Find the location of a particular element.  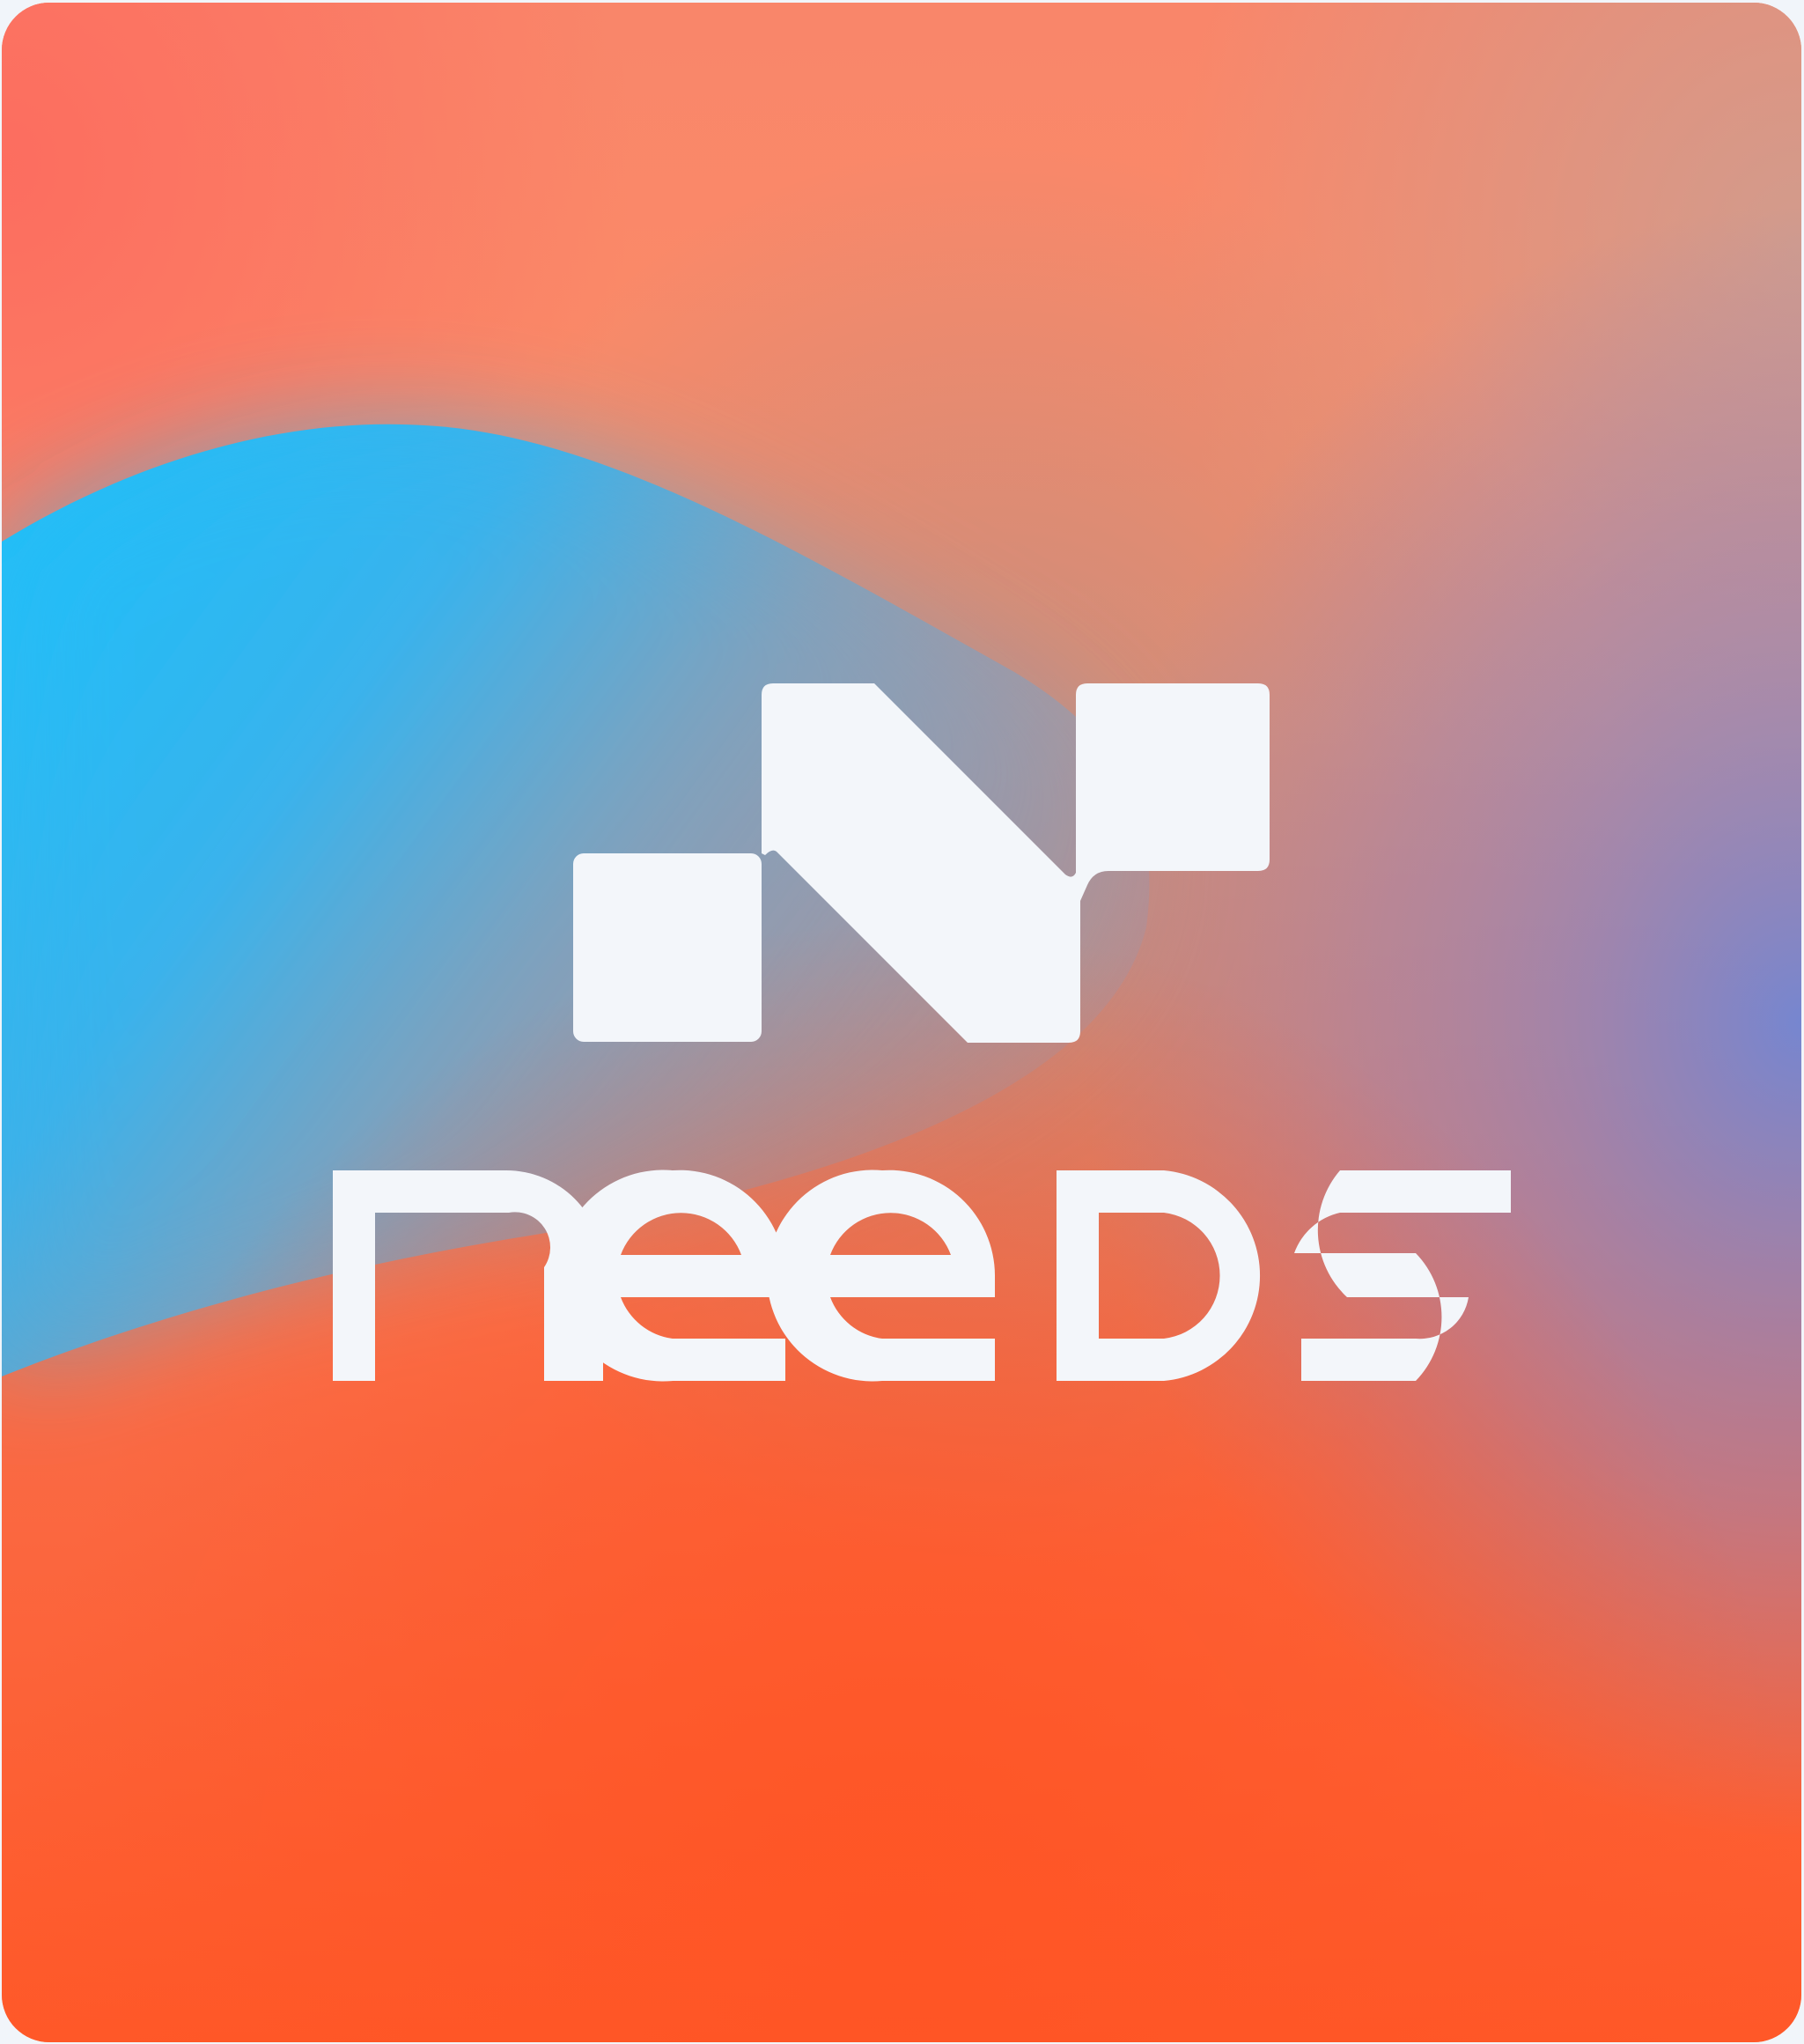

needs-wordmark is located at coordinates (922, 1276).